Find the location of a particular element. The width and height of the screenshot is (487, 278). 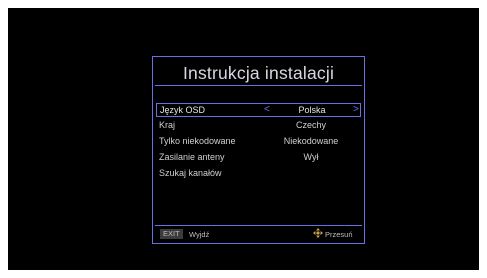

title-divider is located at coordinates (258, 85).